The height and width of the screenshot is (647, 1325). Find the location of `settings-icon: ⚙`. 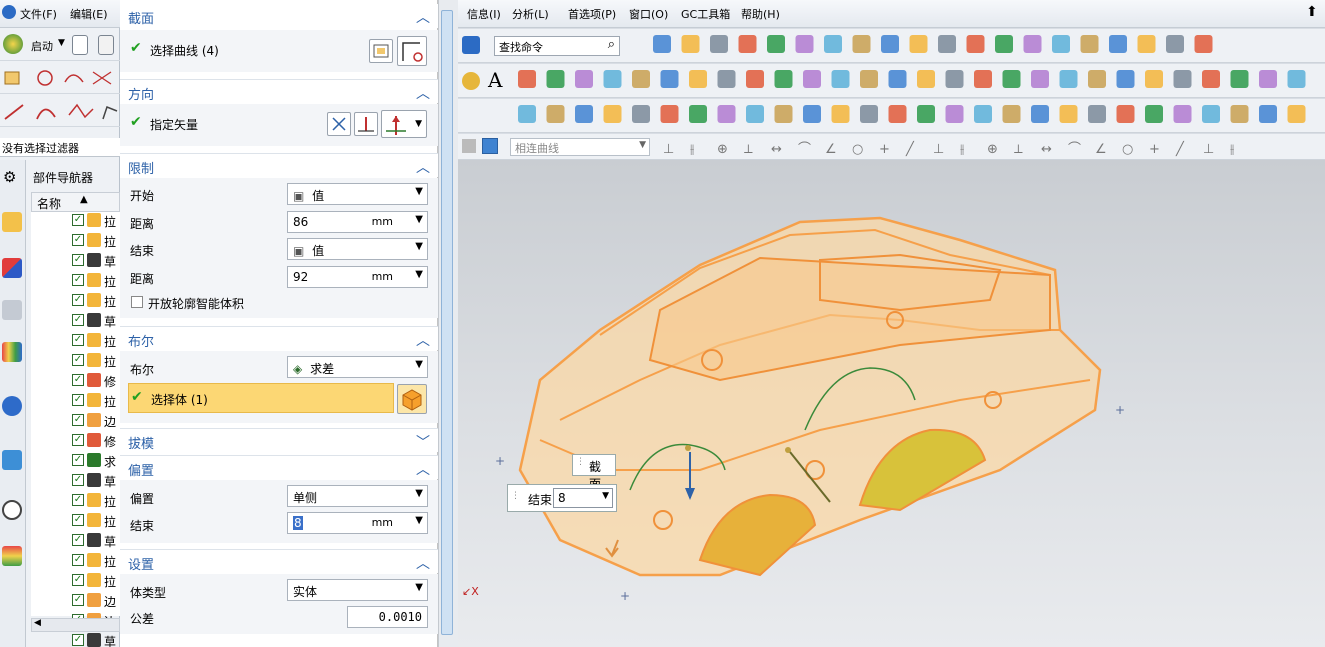

settings-icon: ⚙ is located at coordinates (9, 177).